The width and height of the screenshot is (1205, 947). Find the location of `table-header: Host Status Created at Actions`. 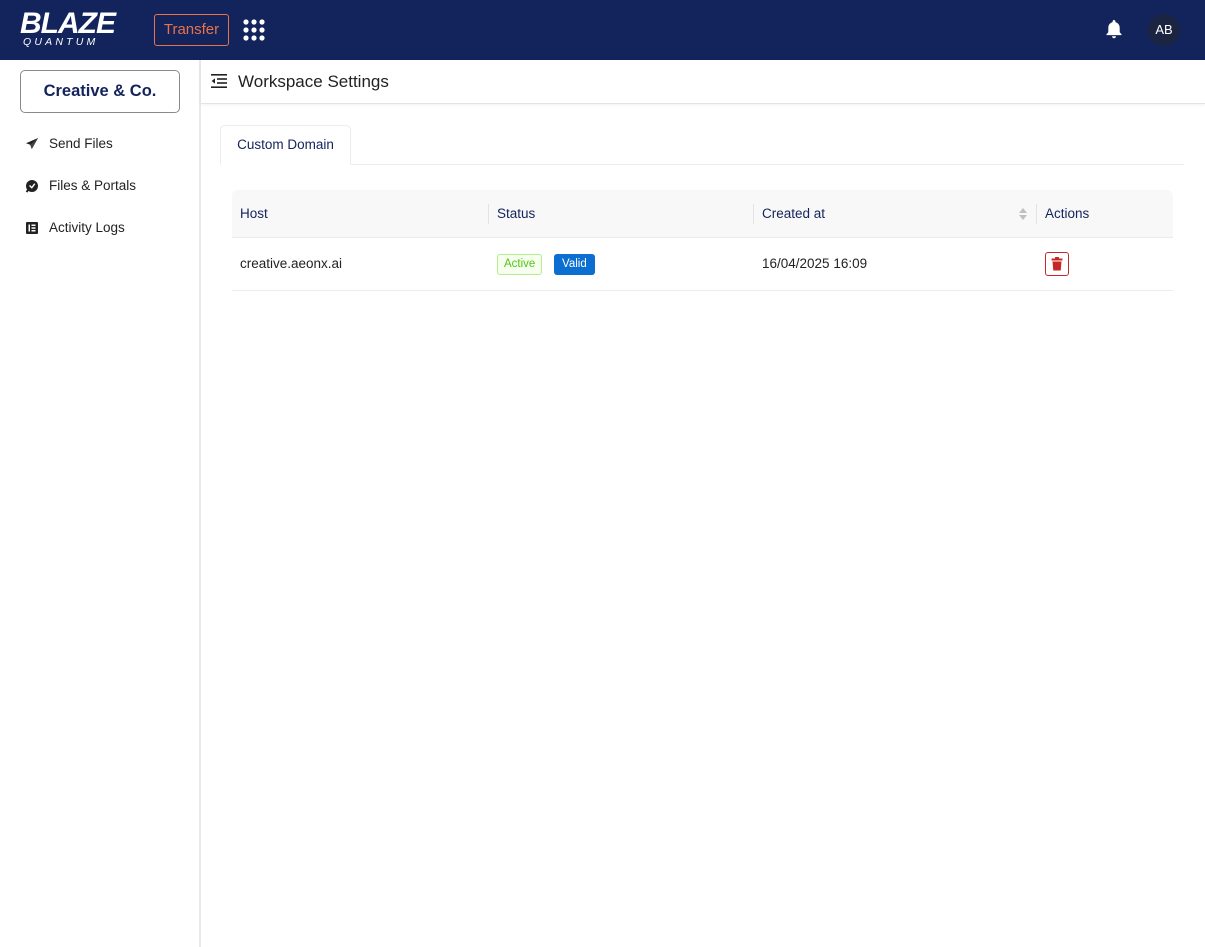

table-header: Host Status Created at Actions is located at coordinates (702, 214).